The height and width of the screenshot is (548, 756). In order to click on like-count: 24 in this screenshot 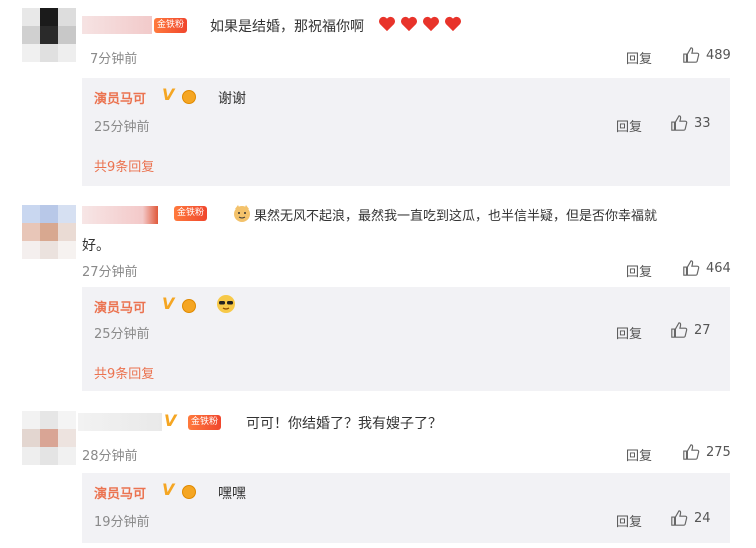, I will do `click(702, 518)`.